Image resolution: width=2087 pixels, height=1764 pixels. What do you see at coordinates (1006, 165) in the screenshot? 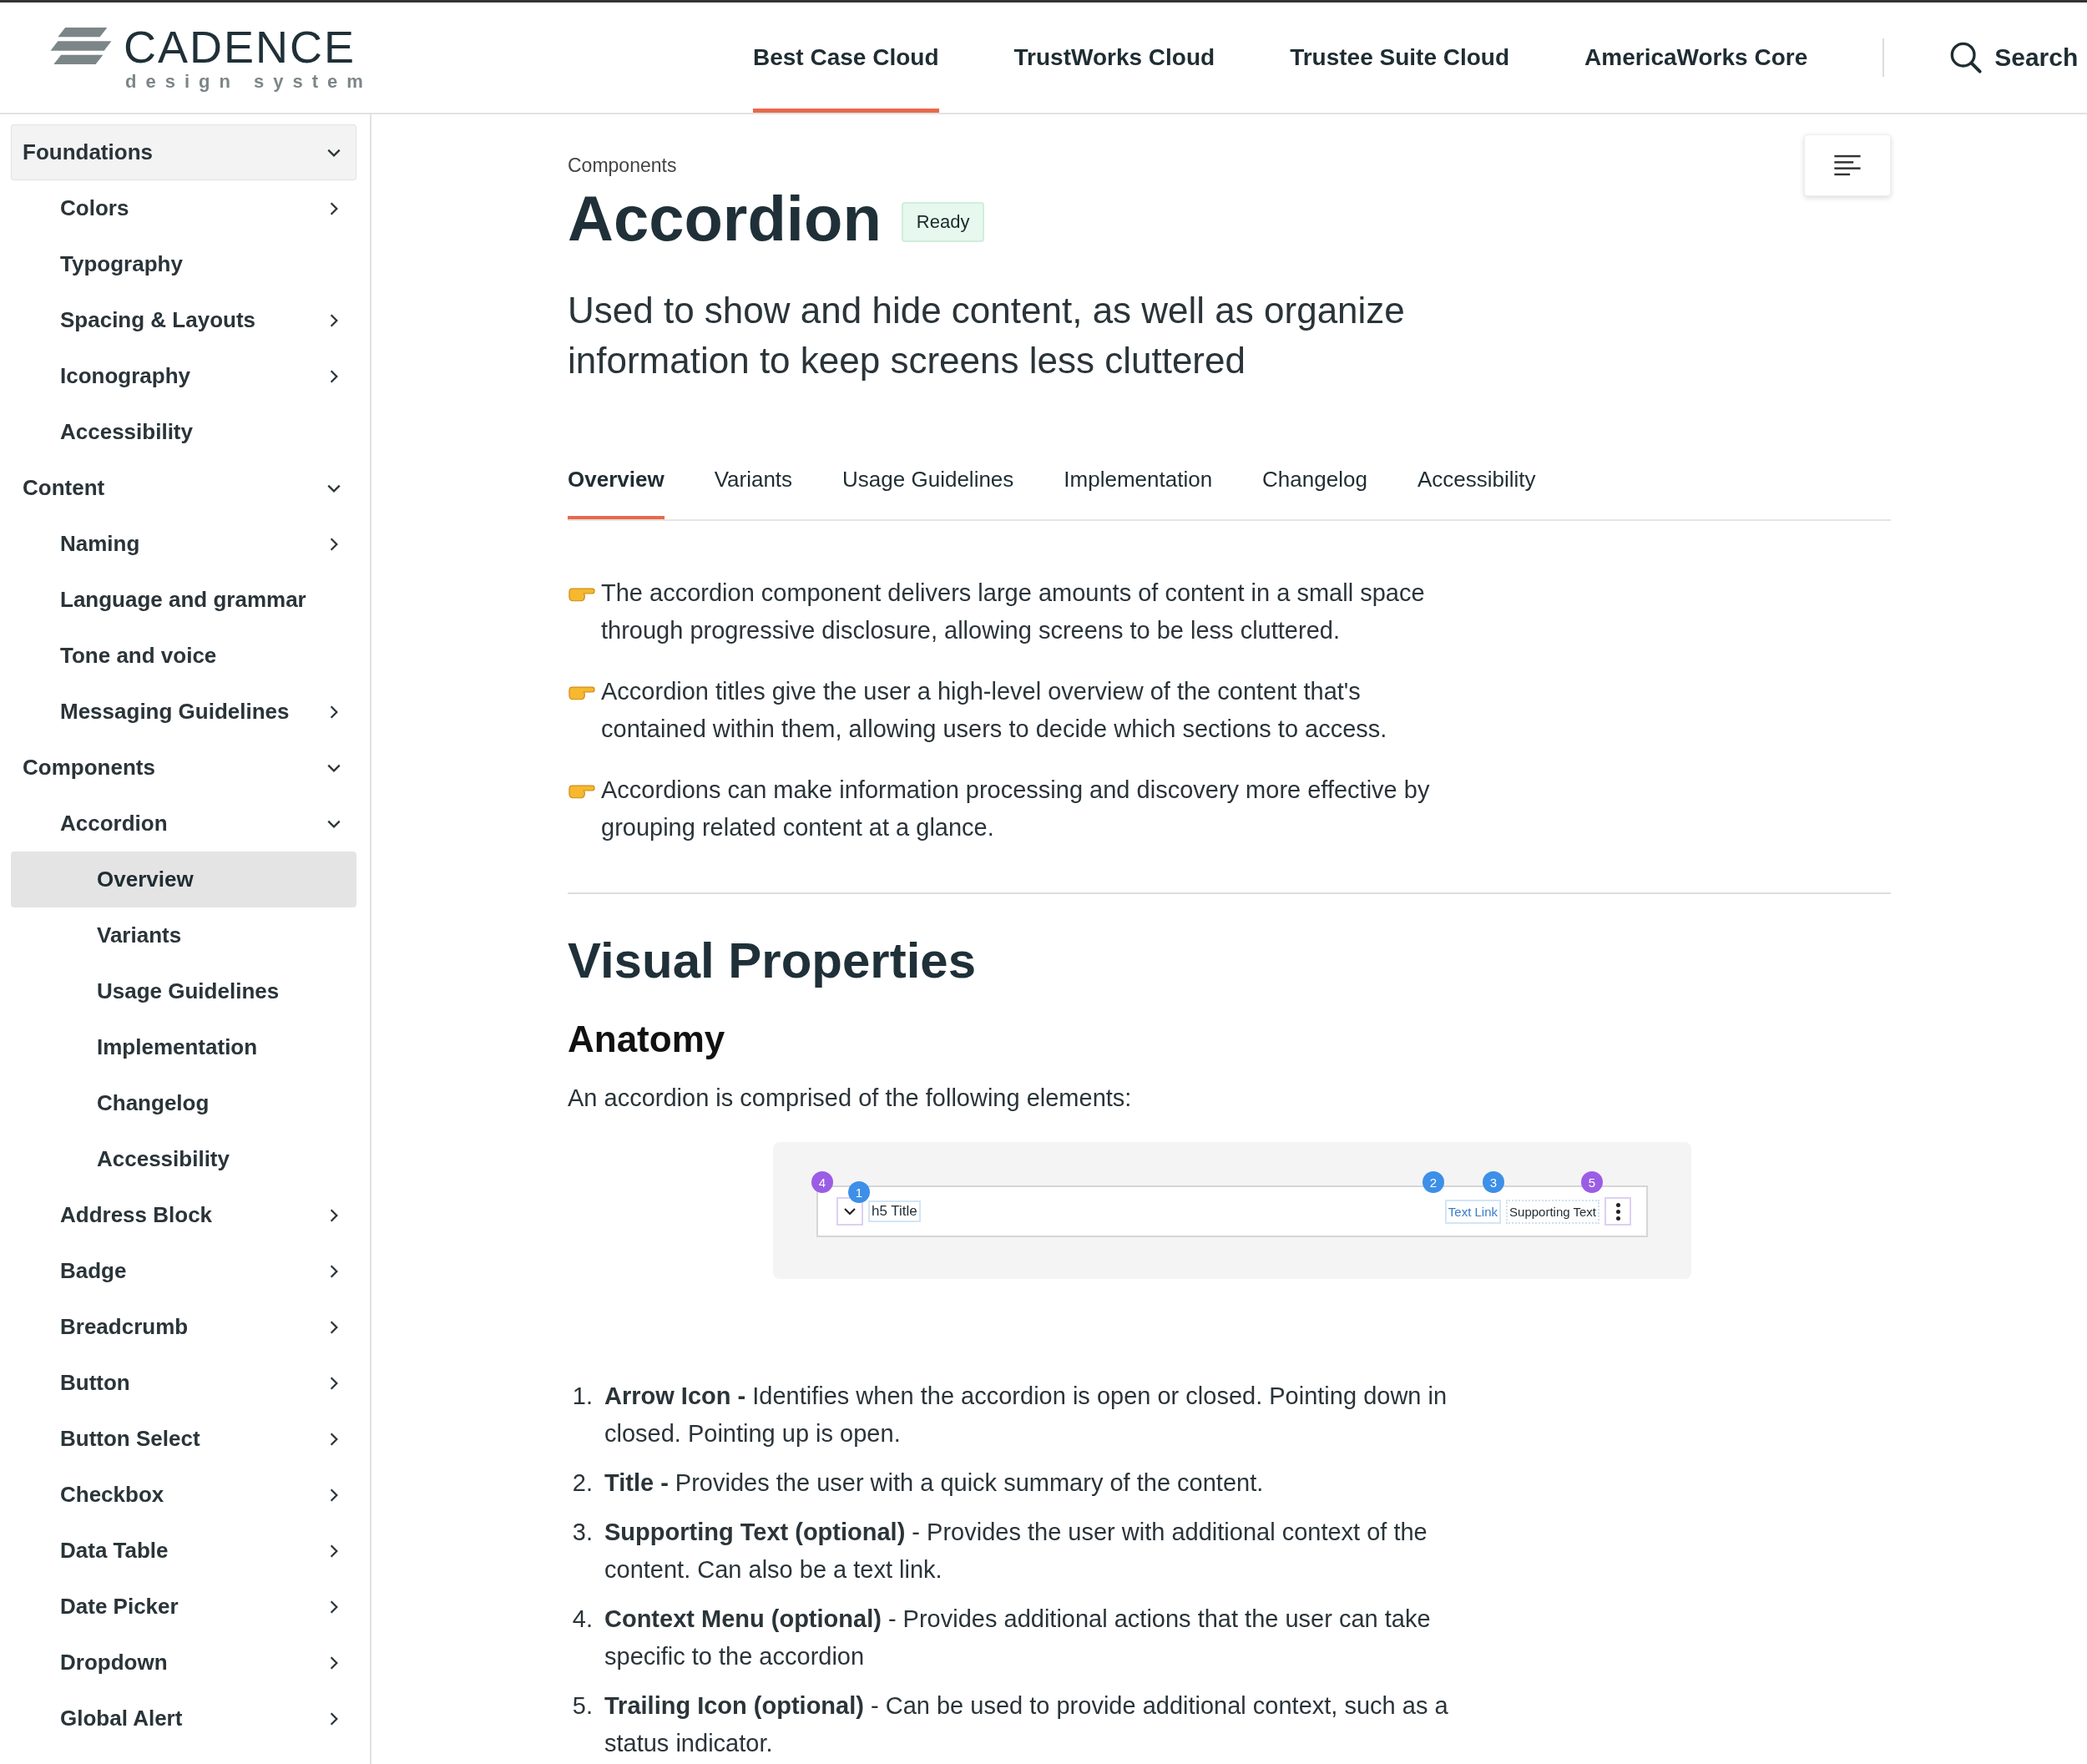
I see `breadcrumb: Components` at bounding box center [1006, 165].